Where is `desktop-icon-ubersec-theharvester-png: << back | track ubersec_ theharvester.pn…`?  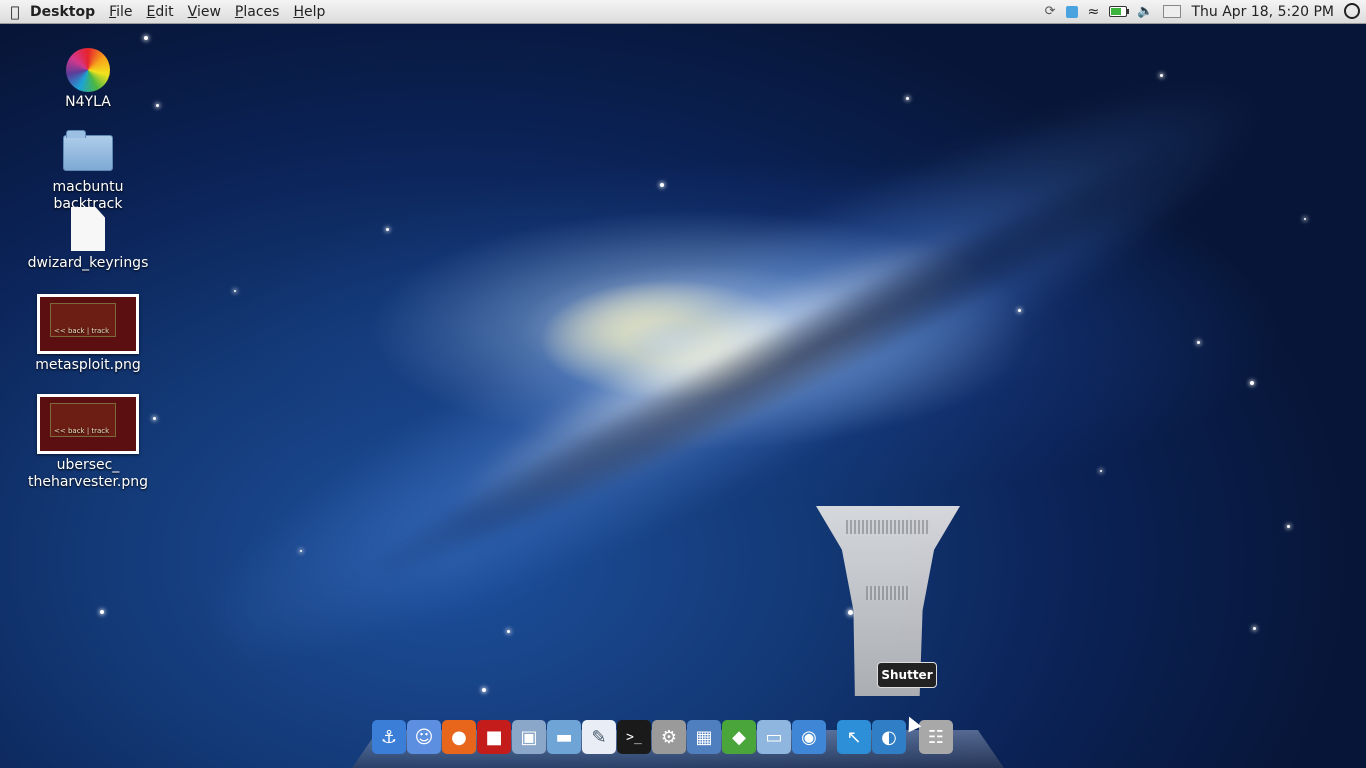 desktop-icon-ubersec-theharvester-png: << back | track ubersec_ theharvester.pn… is located at coordinates (88, 442).